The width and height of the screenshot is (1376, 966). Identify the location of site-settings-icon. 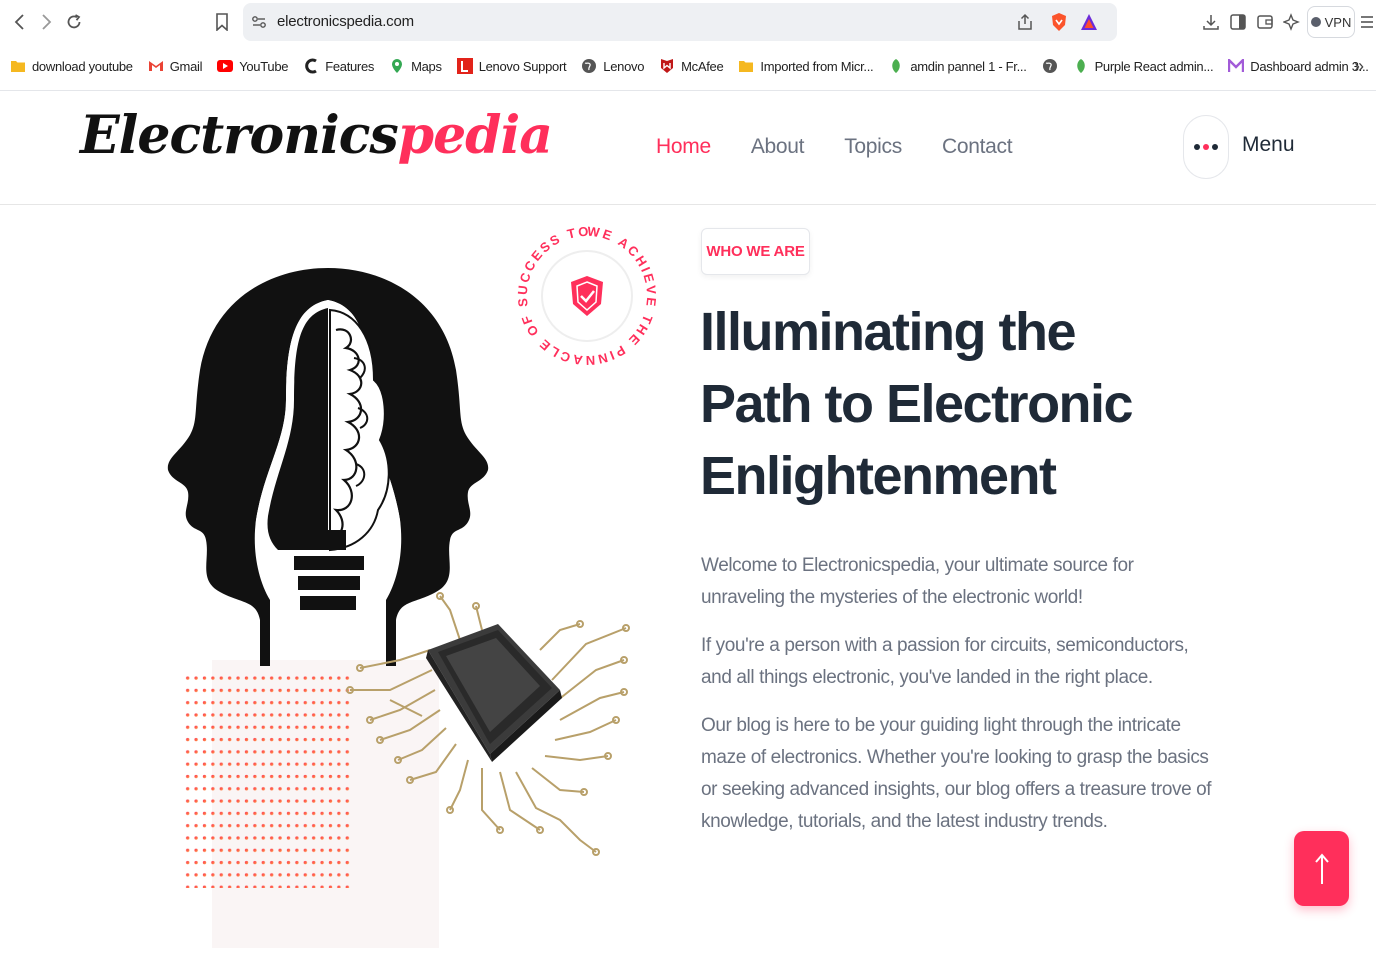
(259, 22).